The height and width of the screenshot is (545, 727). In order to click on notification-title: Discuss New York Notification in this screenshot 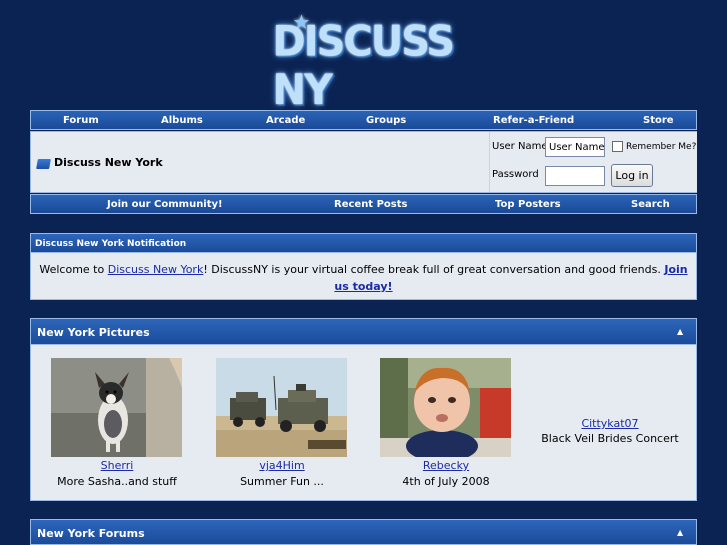, I will do `click(111, 244)`.